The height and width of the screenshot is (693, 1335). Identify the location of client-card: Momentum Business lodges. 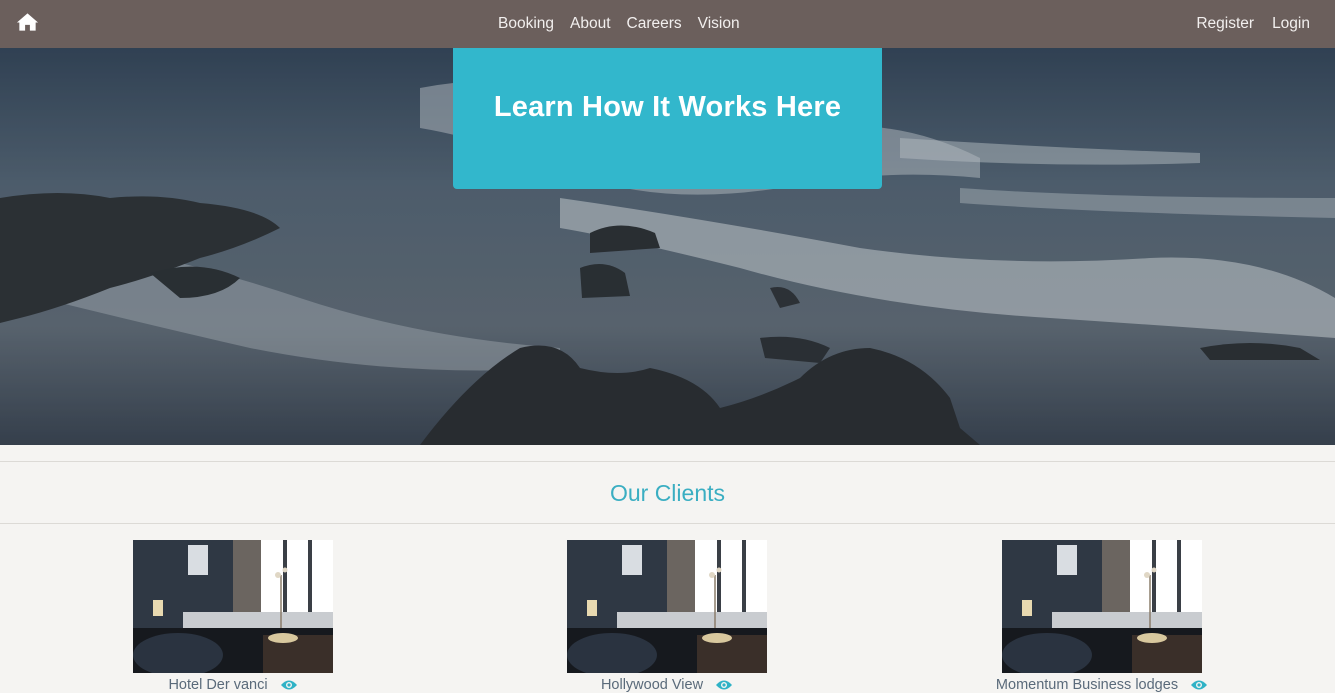
(1102, 616).